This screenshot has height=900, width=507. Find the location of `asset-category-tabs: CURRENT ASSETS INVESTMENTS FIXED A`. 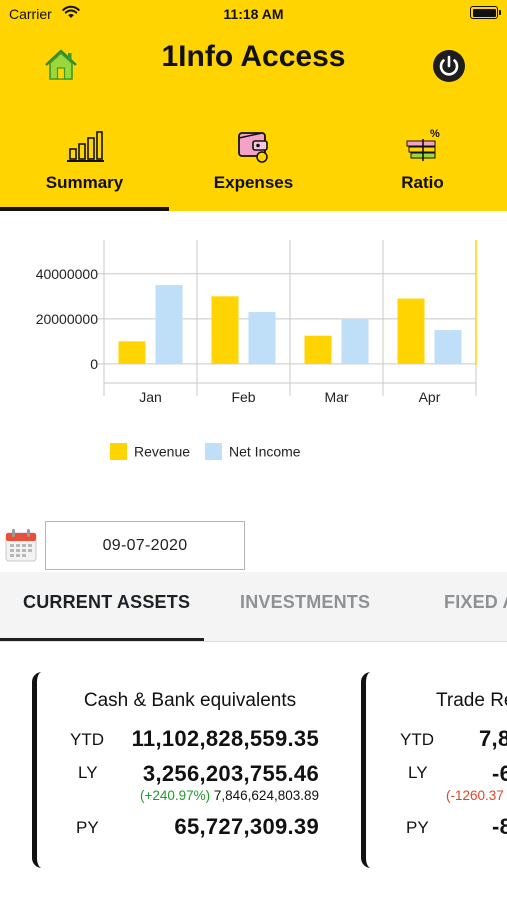

asset-category-tabs: CURRENT ASSETS INVESTMENTS FIXED A is located at coordinates (253, 607).